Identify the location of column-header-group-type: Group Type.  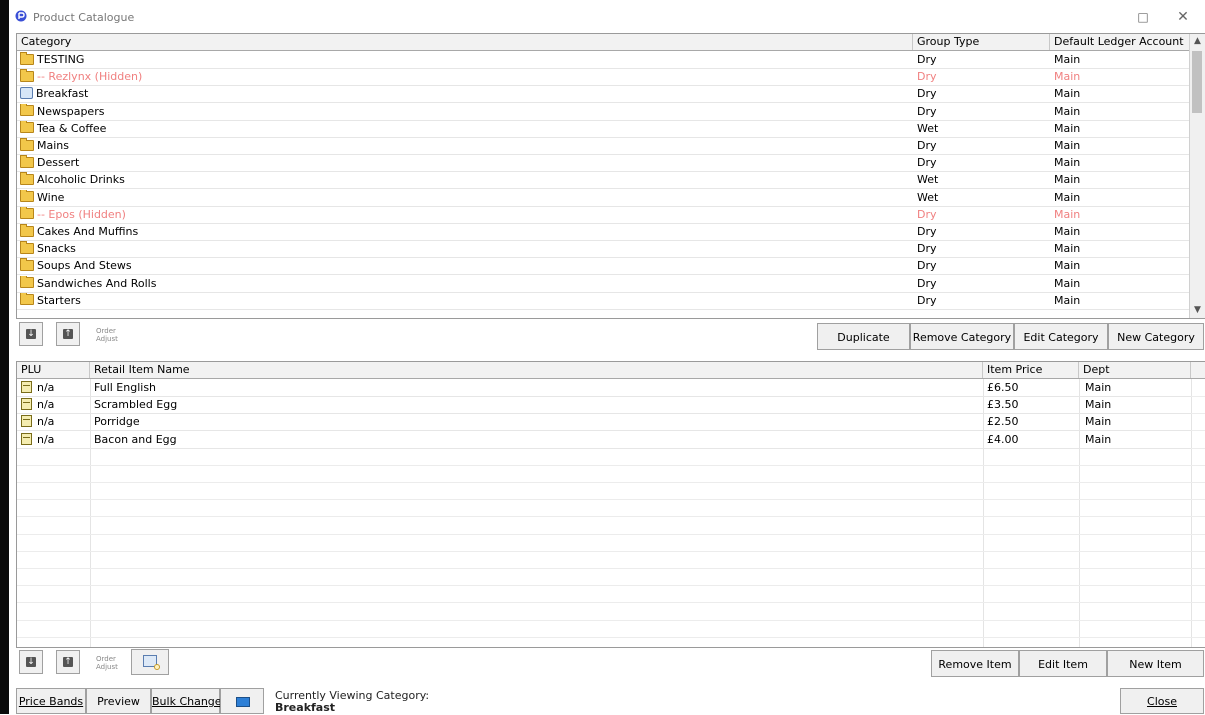
(981, 42).